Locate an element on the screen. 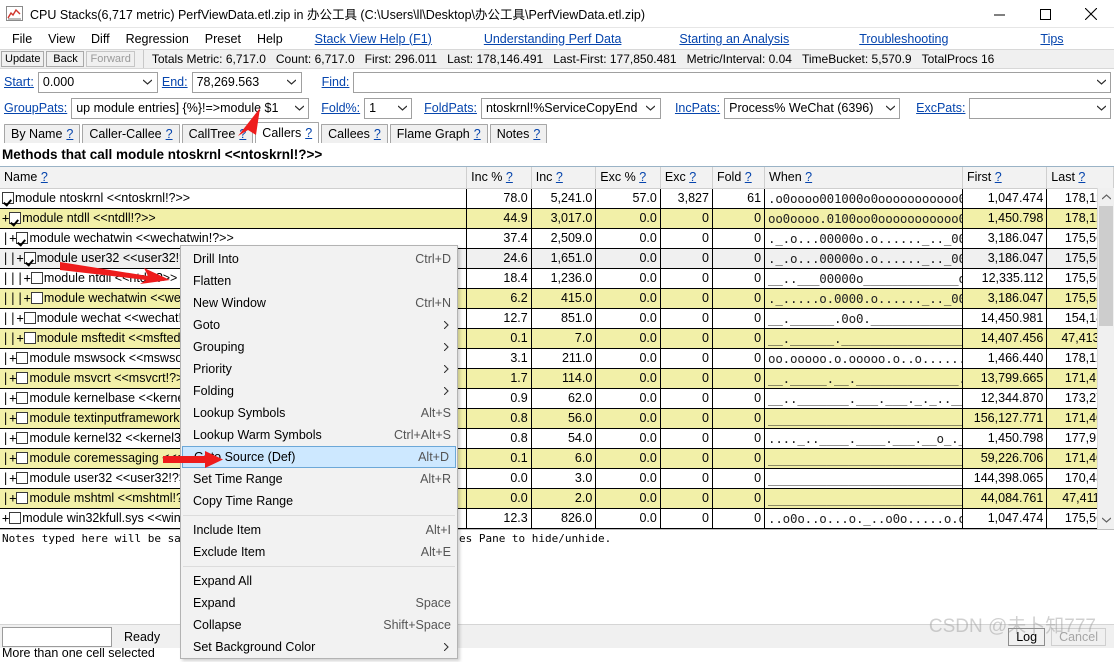 The height and width of the screenshot is (662, 1114). menu-item-new-window: New Window Ctrl+N is located at coordinates (319, 303).